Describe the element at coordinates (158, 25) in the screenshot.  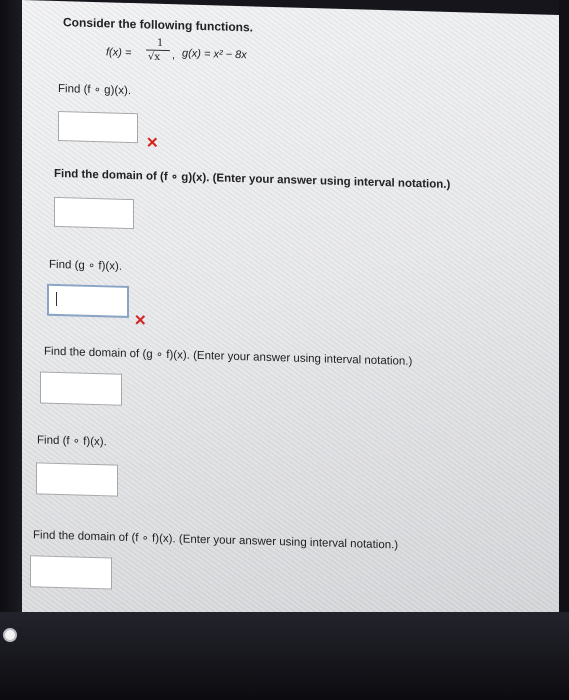
I see `intro-text: Consider the following functions.` at that location.